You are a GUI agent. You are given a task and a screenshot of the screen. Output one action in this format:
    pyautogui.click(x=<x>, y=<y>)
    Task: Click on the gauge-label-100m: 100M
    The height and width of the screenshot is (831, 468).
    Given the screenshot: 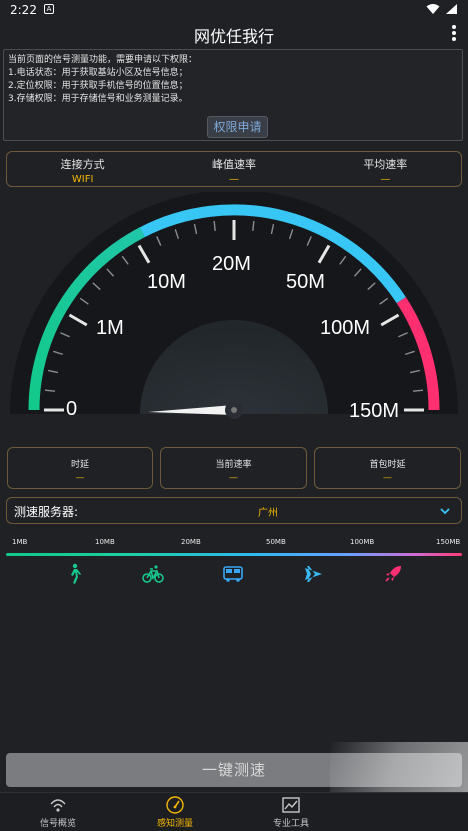 What is the action you would take?
    pyautogui.click(x=345, y=328)
    